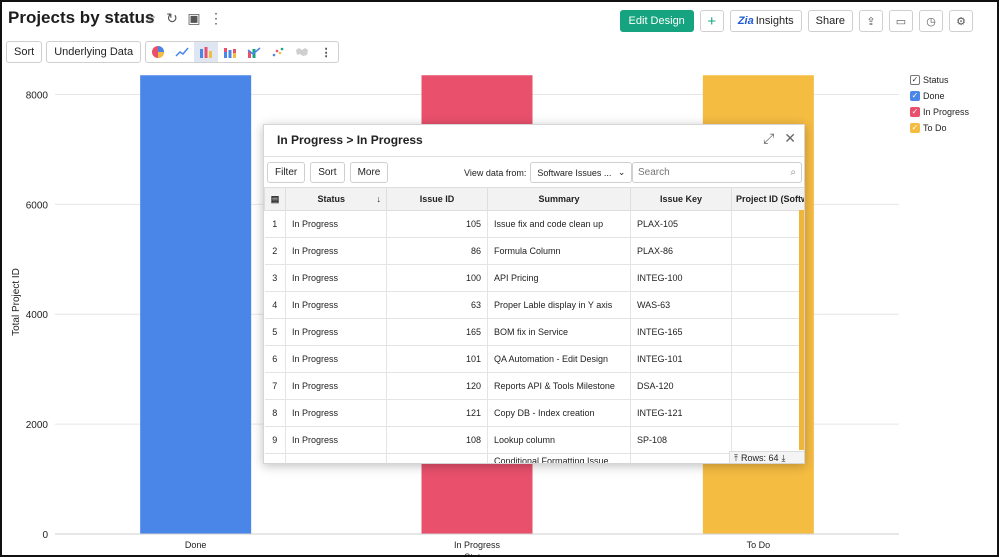  Describe the element at coordinates (931, 21) in the screenshot. I see `alarm-icon: ◷` at that location.